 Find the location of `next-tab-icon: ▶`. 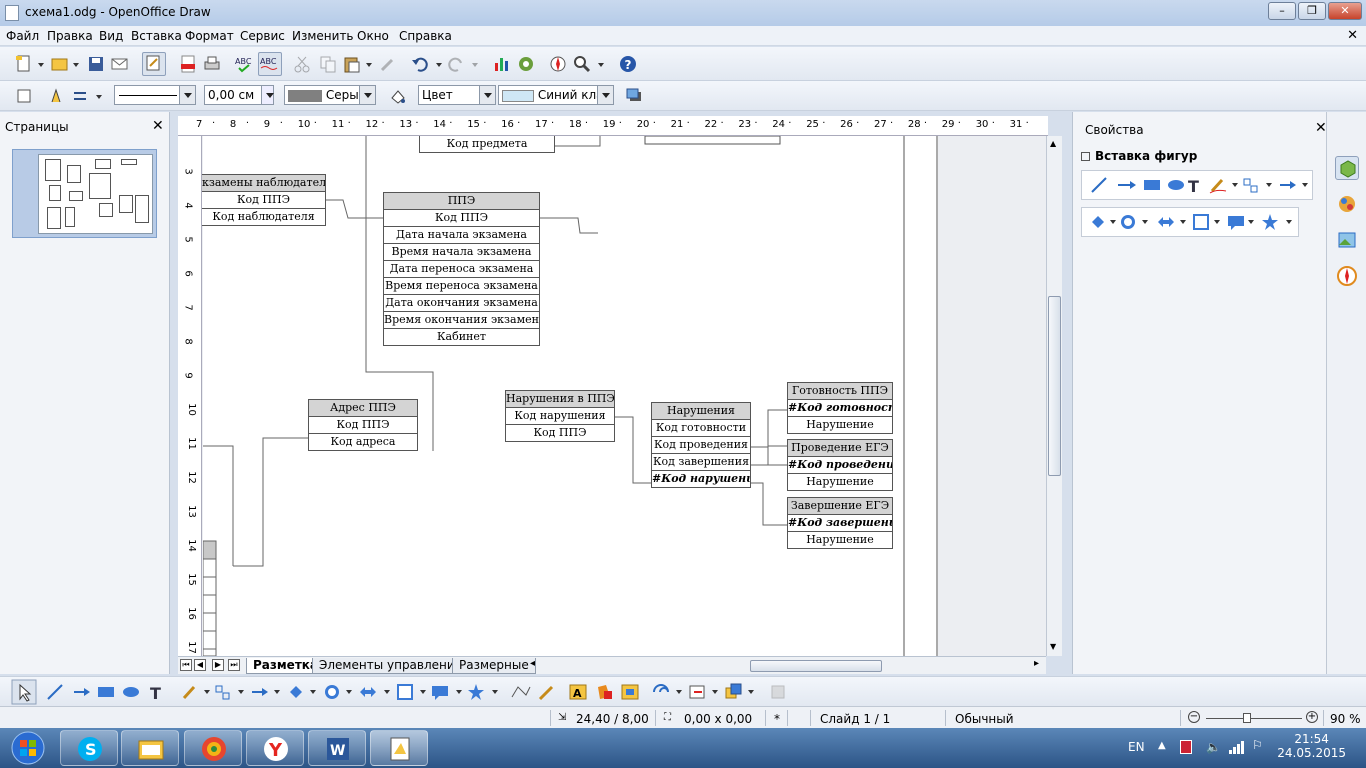

next-tab-icon: ▶ is located at coordinates (218, 665).